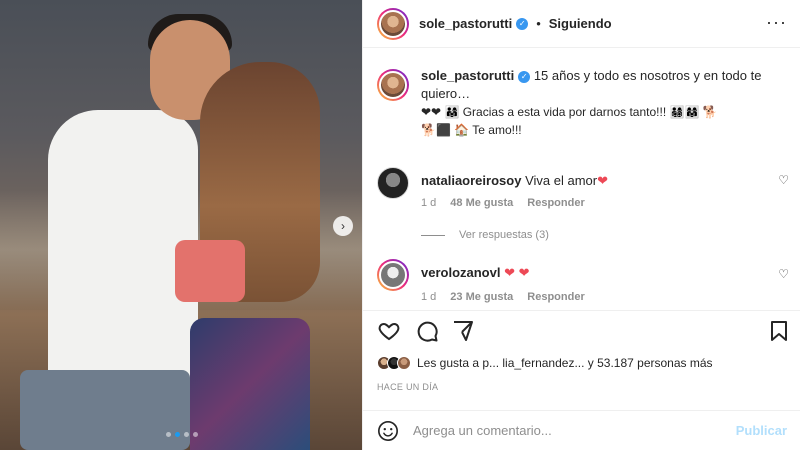 This screenshot has width=800, height=450. Describe the element at coordinates (407, 387) in the screenshot. I see `post-timestamp: HACE UN DÍA` at that location.